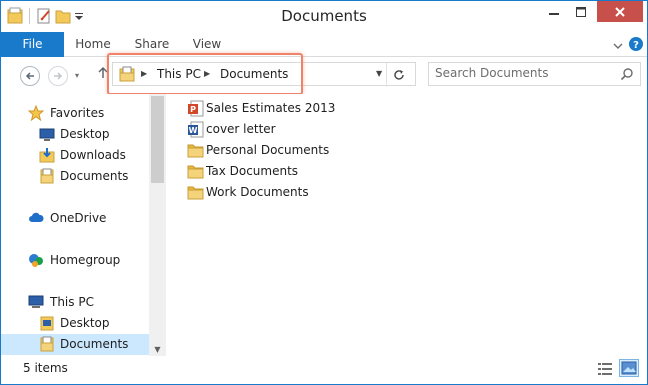  I want to click on file-item-cover-letter: W cover letter, so click(312, 129).